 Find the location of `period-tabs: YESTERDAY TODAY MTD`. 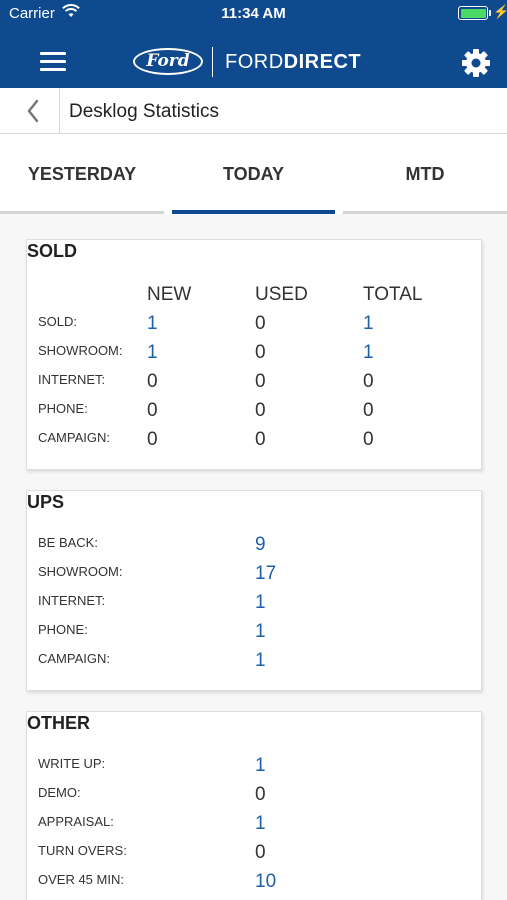

period-tabs: YESTERDAY TODAY MTD is located at coordinates (253, 174).